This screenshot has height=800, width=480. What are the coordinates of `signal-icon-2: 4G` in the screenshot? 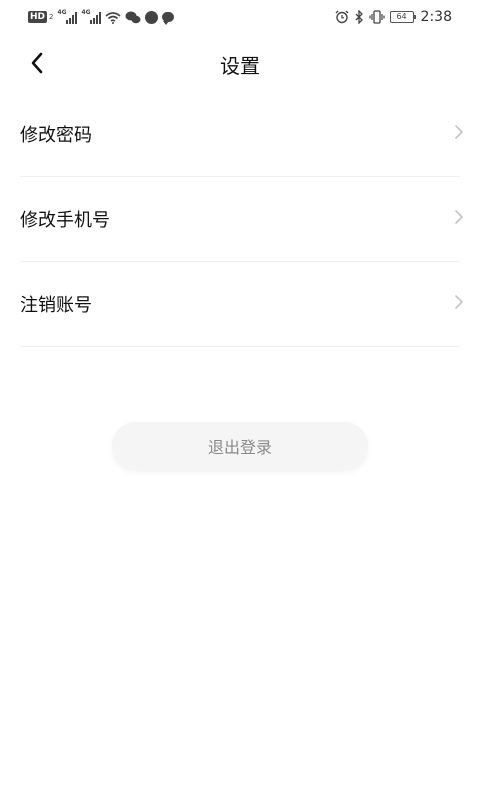 It's located at (91, 16).